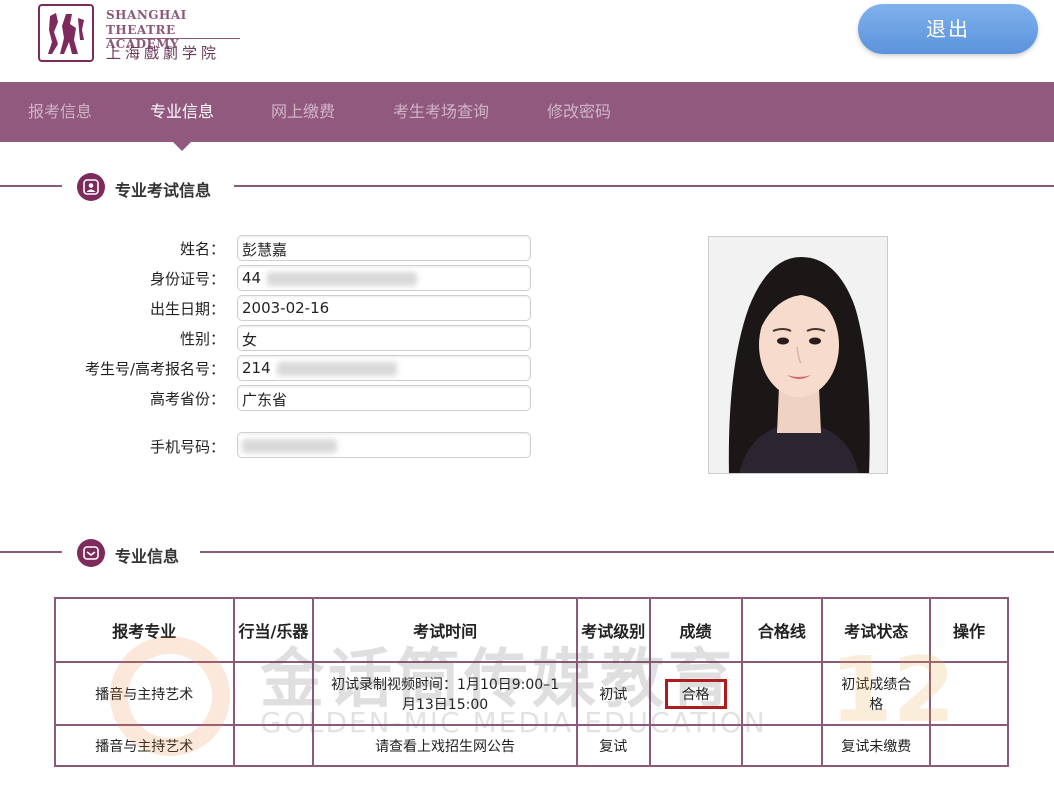 The image size is (1054, 799). What do you see at coordinates (876, 693) in the screenshot?
I see `cell-status: 初试成绩合格` at bounding box center [876, 693].